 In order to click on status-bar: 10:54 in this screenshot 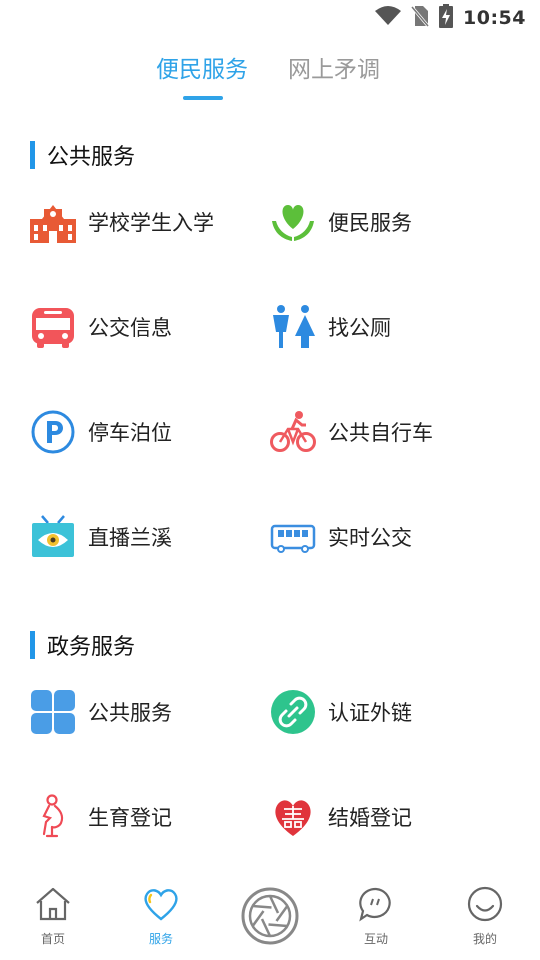, I will do `click(270, 18)`.